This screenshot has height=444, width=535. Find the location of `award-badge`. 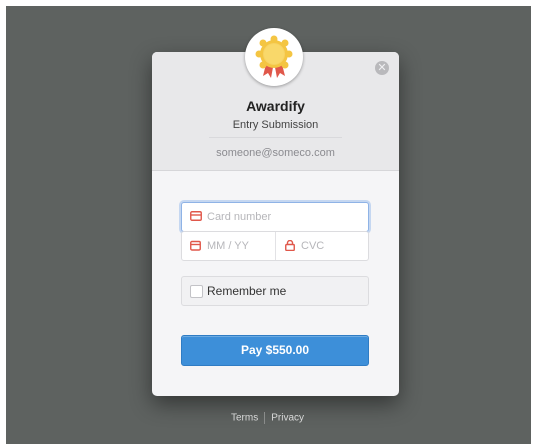

award-badge is located at coordinates (274, 57).